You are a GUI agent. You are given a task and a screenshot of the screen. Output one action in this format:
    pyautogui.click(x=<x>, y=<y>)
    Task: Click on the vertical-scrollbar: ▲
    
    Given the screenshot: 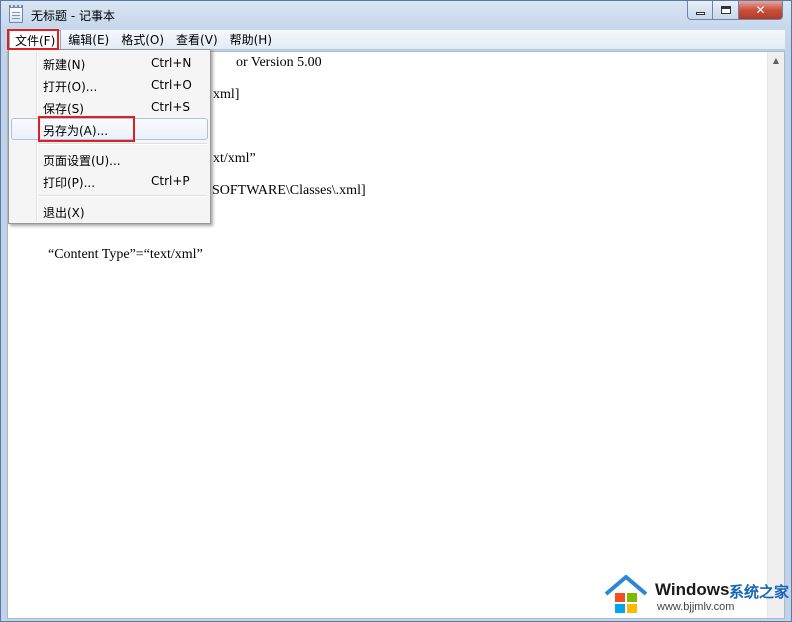 What is the action you would take?
    pyautogui.click(x=775, y=335)
    